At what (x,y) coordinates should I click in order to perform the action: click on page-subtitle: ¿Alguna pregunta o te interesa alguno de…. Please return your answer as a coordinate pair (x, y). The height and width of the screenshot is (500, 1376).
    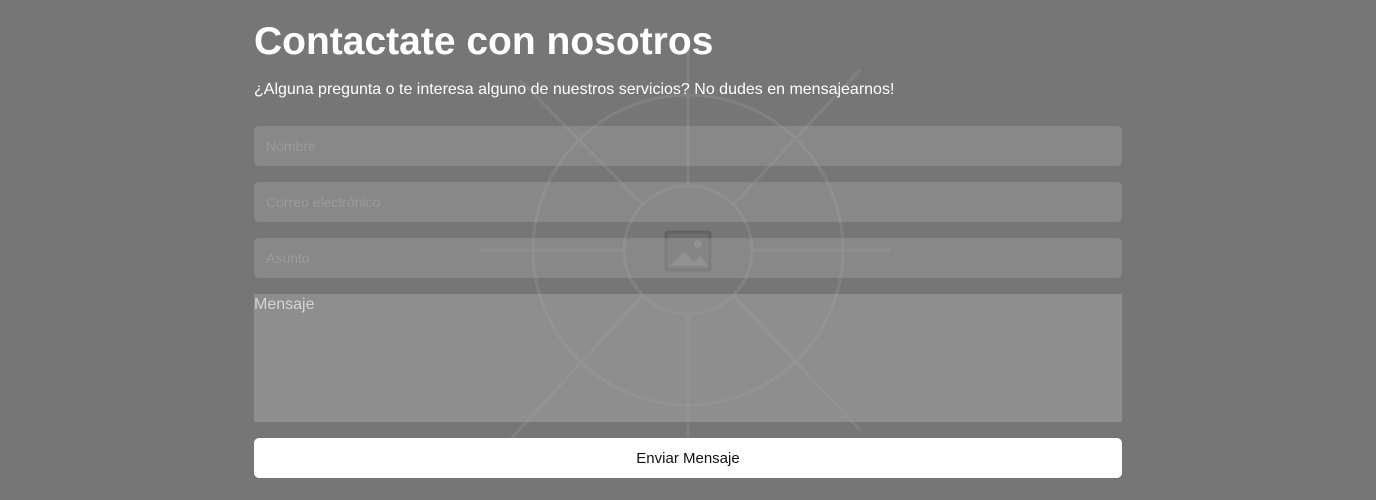
    Looking at the image, I should click on (574, 89).